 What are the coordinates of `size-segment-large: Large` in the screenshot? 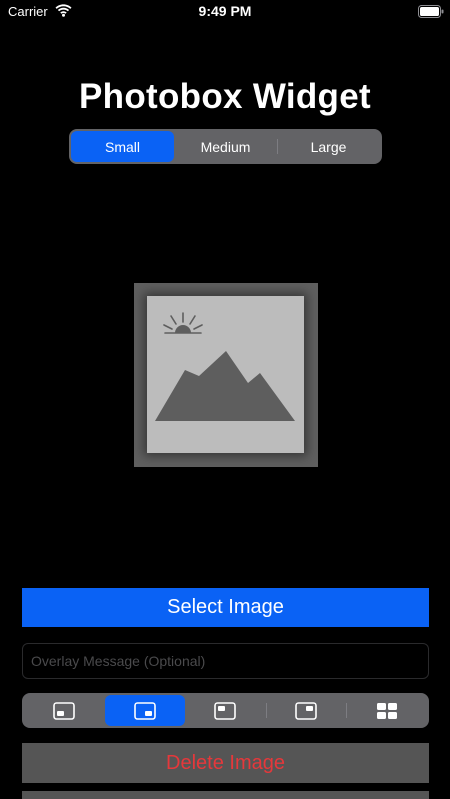 It's located at (328, 146).